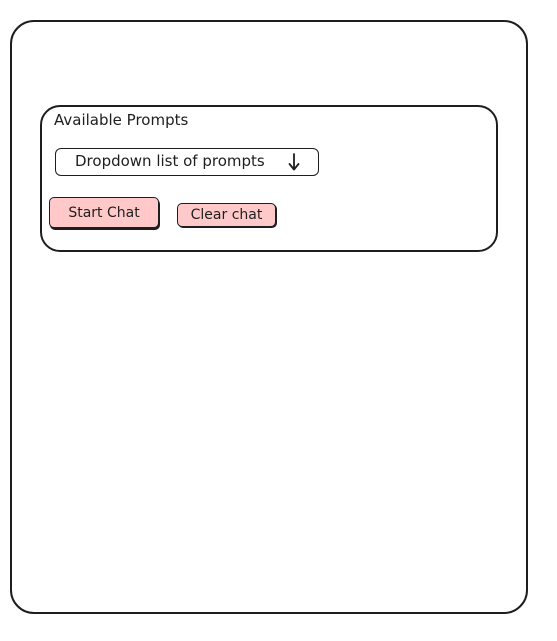  What do you see at coordinates (170, 161) in the screenshot?
I see `dropdown-selected-label: Dropdown list of prompts` at bounding box center [170, 161].